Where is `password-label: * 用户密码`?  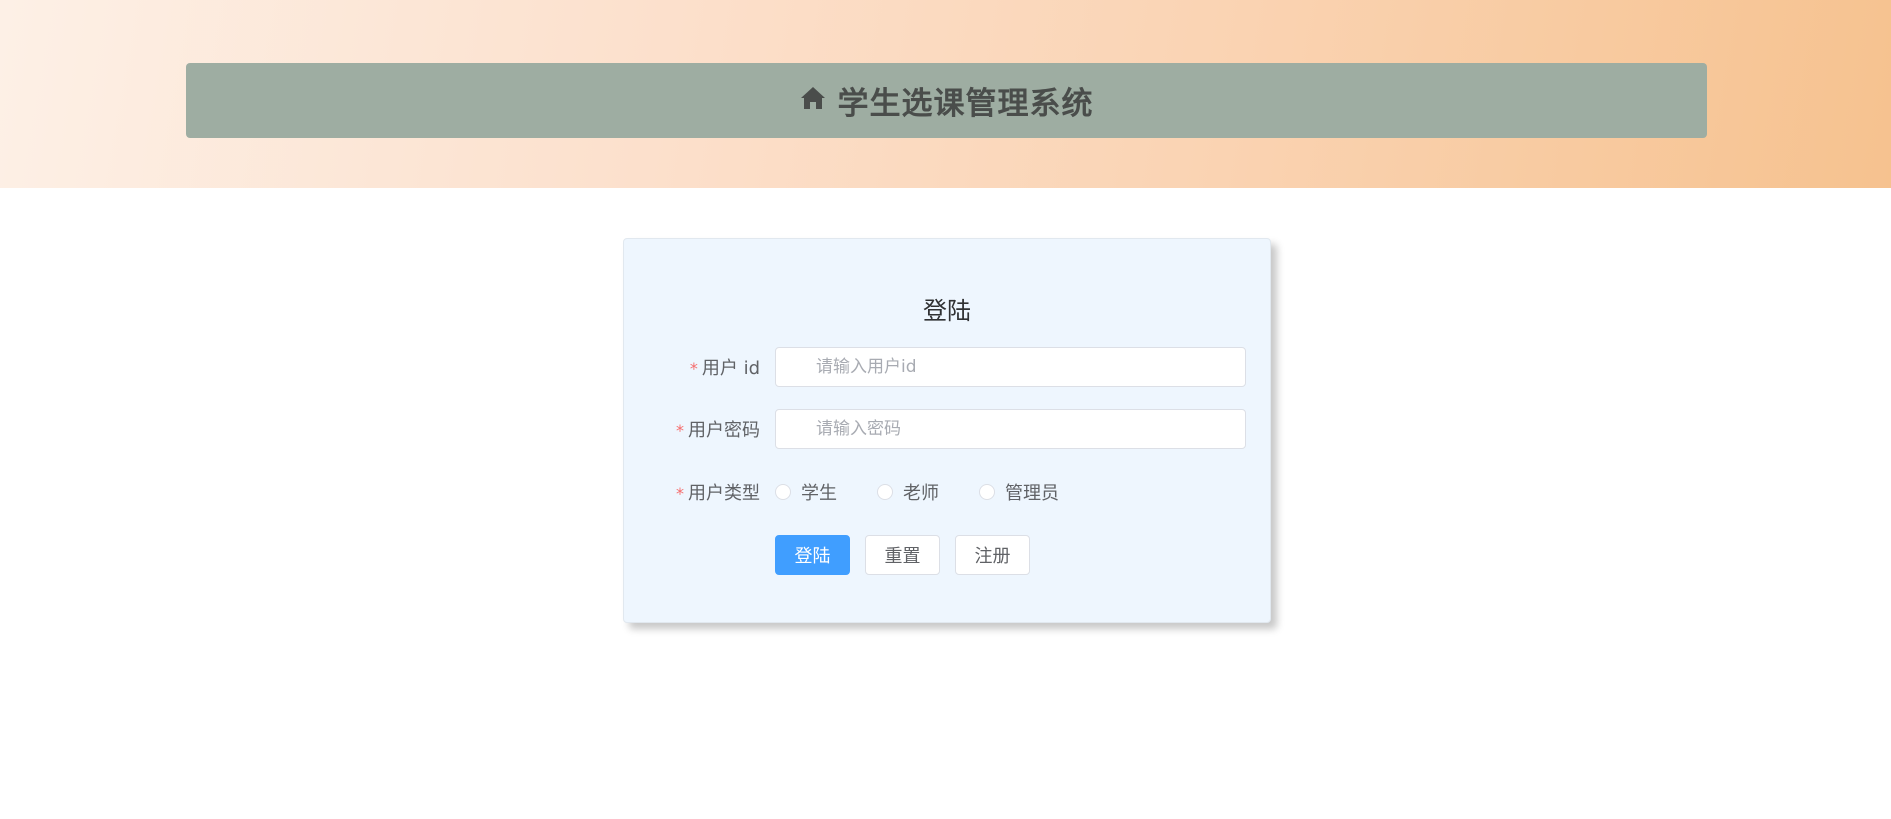
password-label: * 用户密码 is located at coordinates (699, 429).